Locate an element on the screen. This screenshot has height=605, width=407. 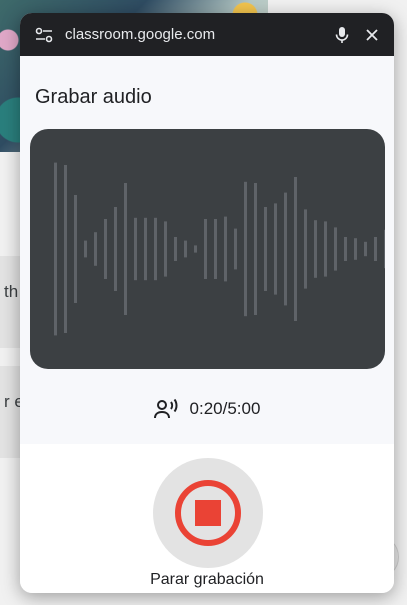
popup-url: classroom.google.com is located at coordinates (140, 34).